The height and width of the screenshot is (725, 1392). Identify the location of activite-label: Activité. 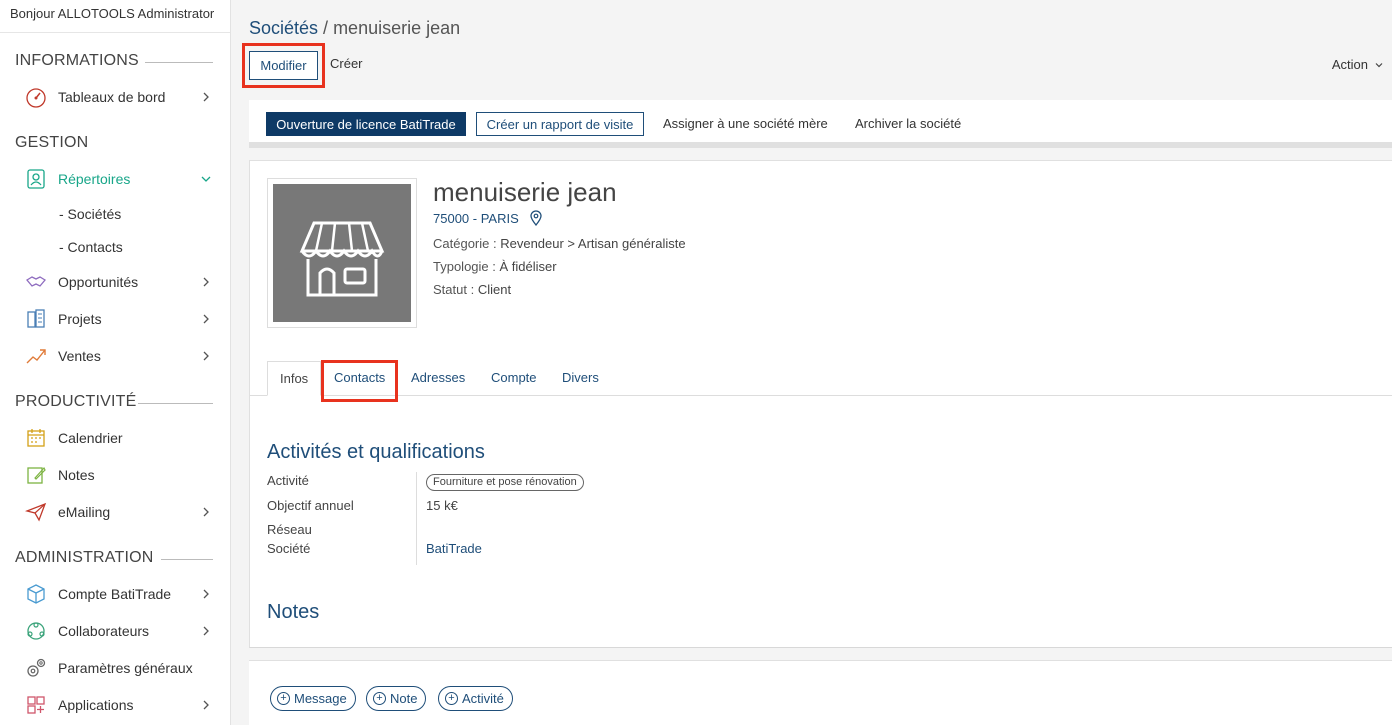
(288, 480).